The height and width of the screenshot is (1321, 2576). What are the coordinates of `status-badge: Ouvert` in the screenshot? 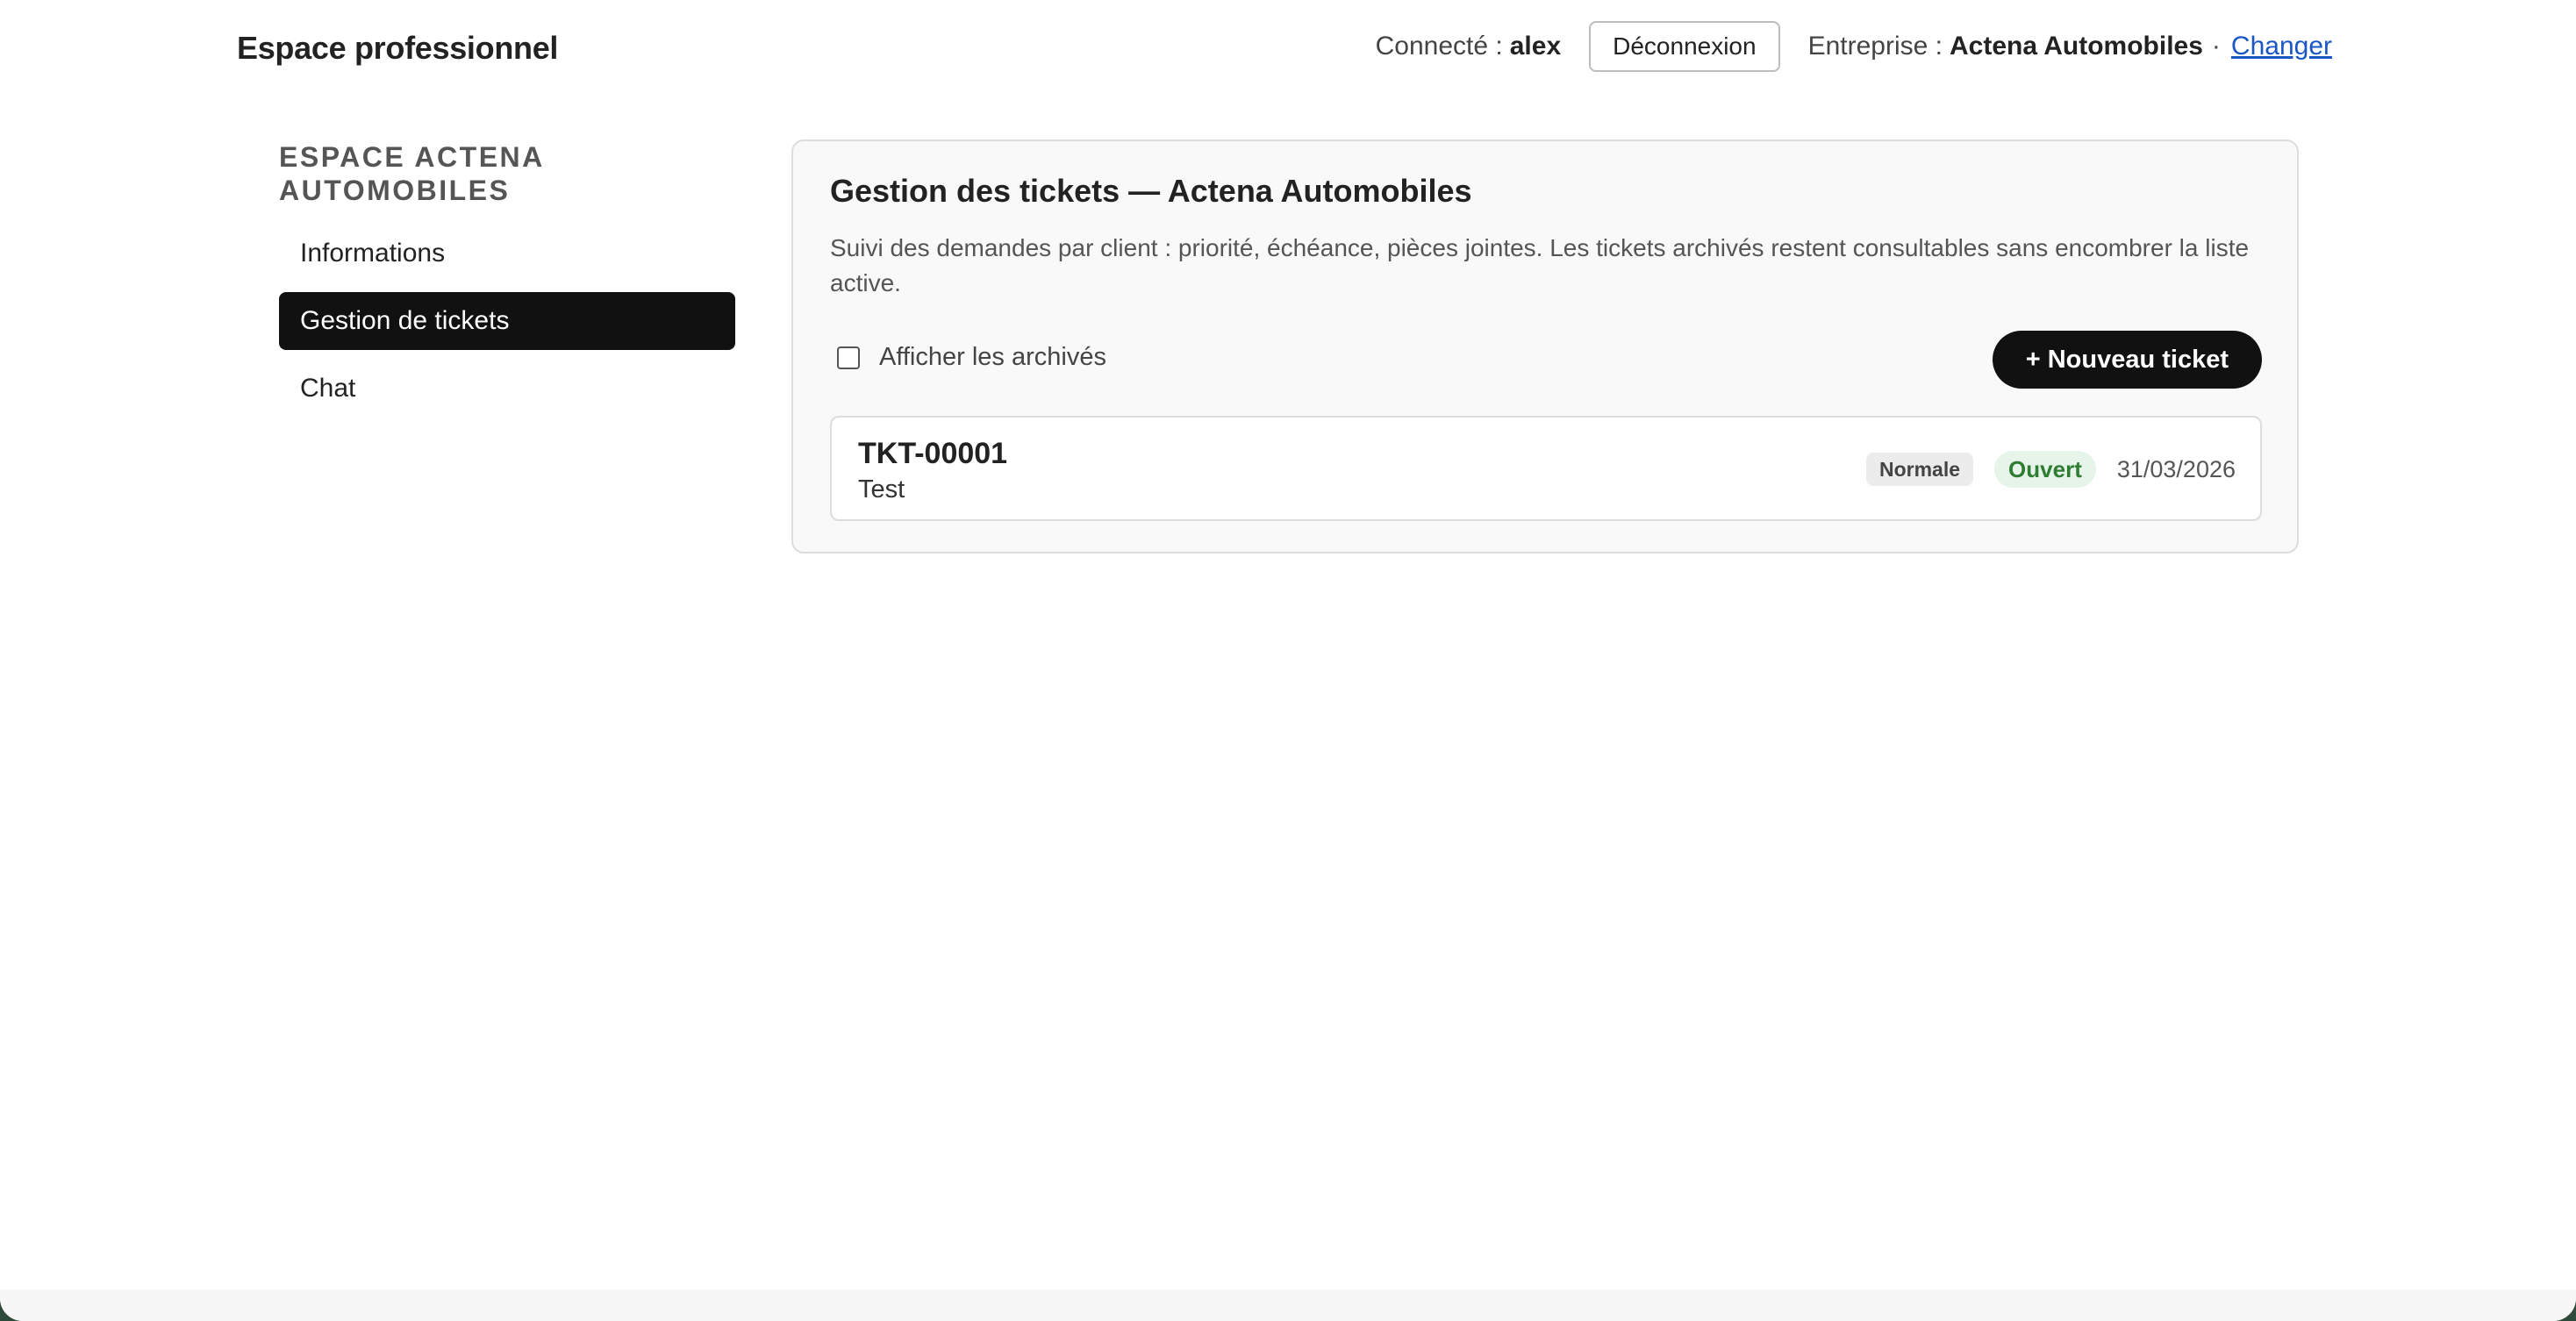 It's located at (2045, 469).